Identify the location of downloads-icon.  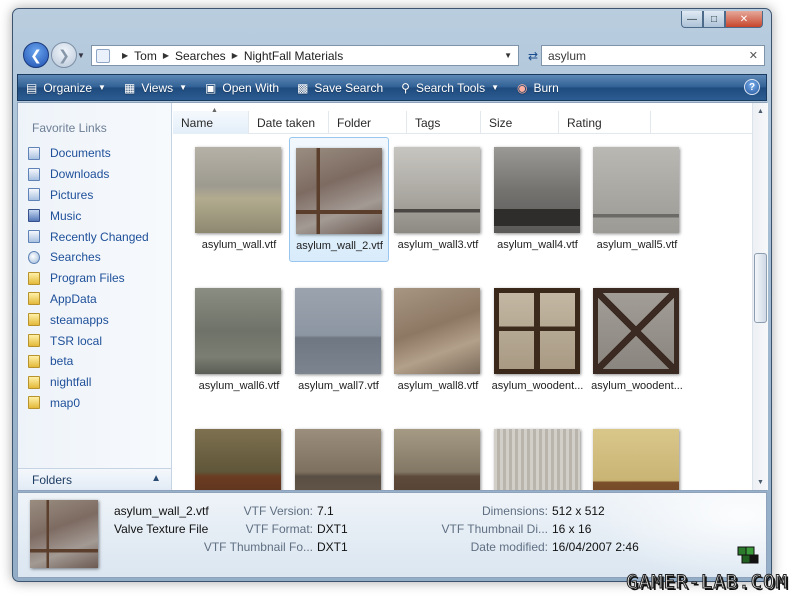
(34, 174).